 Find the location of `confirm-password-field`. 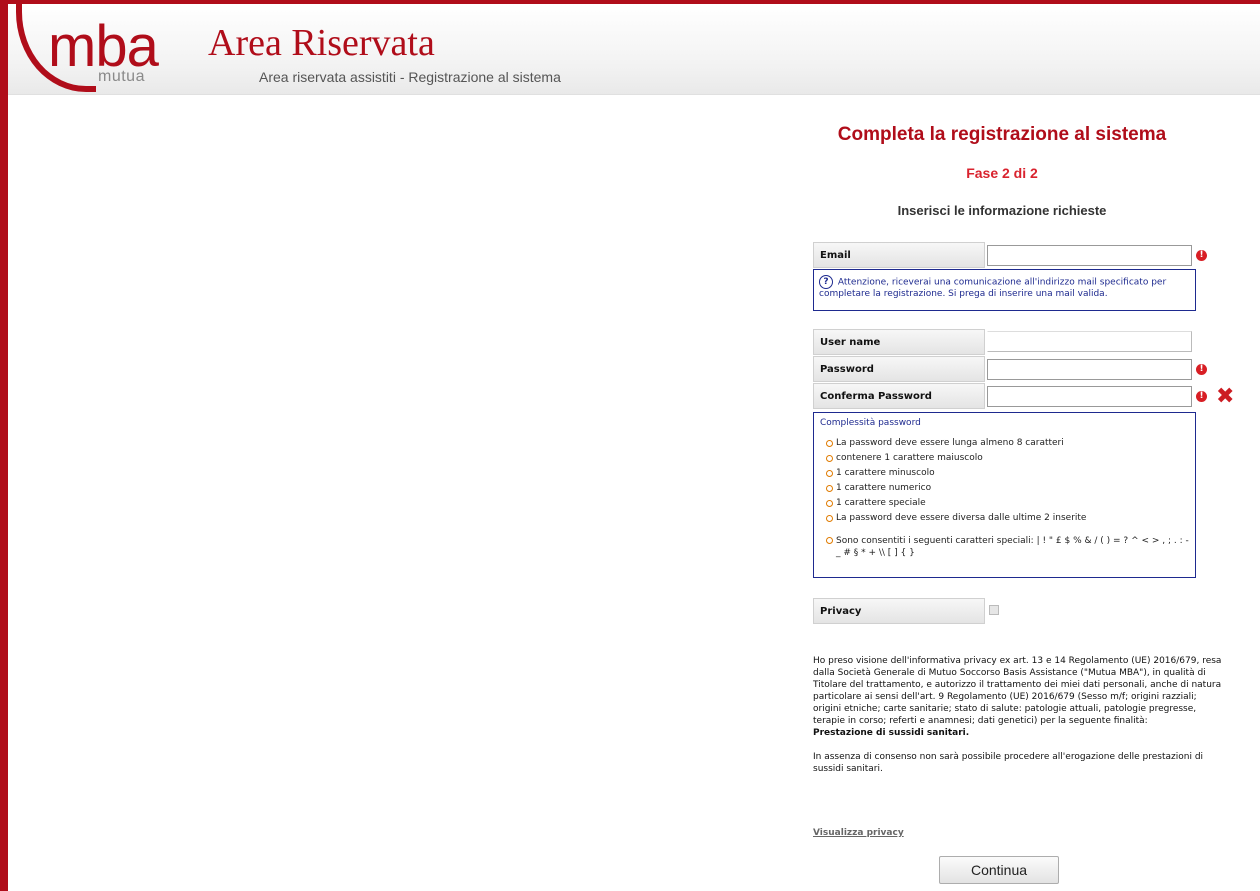

confirm-password-field is located at coordinates (1089, 396).